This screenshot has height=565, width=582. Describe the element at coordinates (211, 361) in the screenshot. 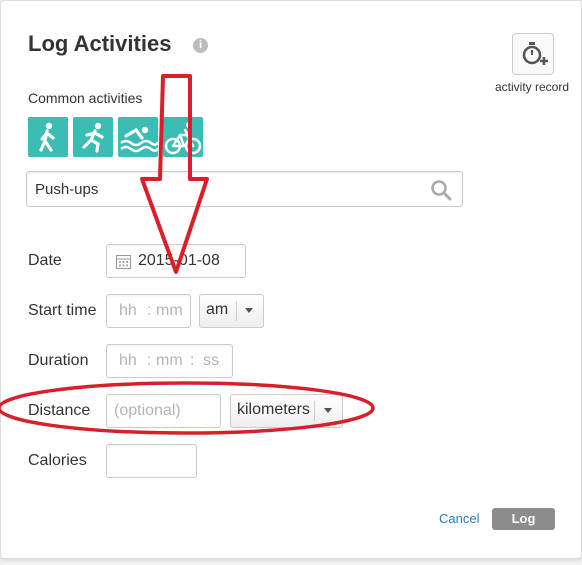

I see `duration-seconds-input: ss` at that location.